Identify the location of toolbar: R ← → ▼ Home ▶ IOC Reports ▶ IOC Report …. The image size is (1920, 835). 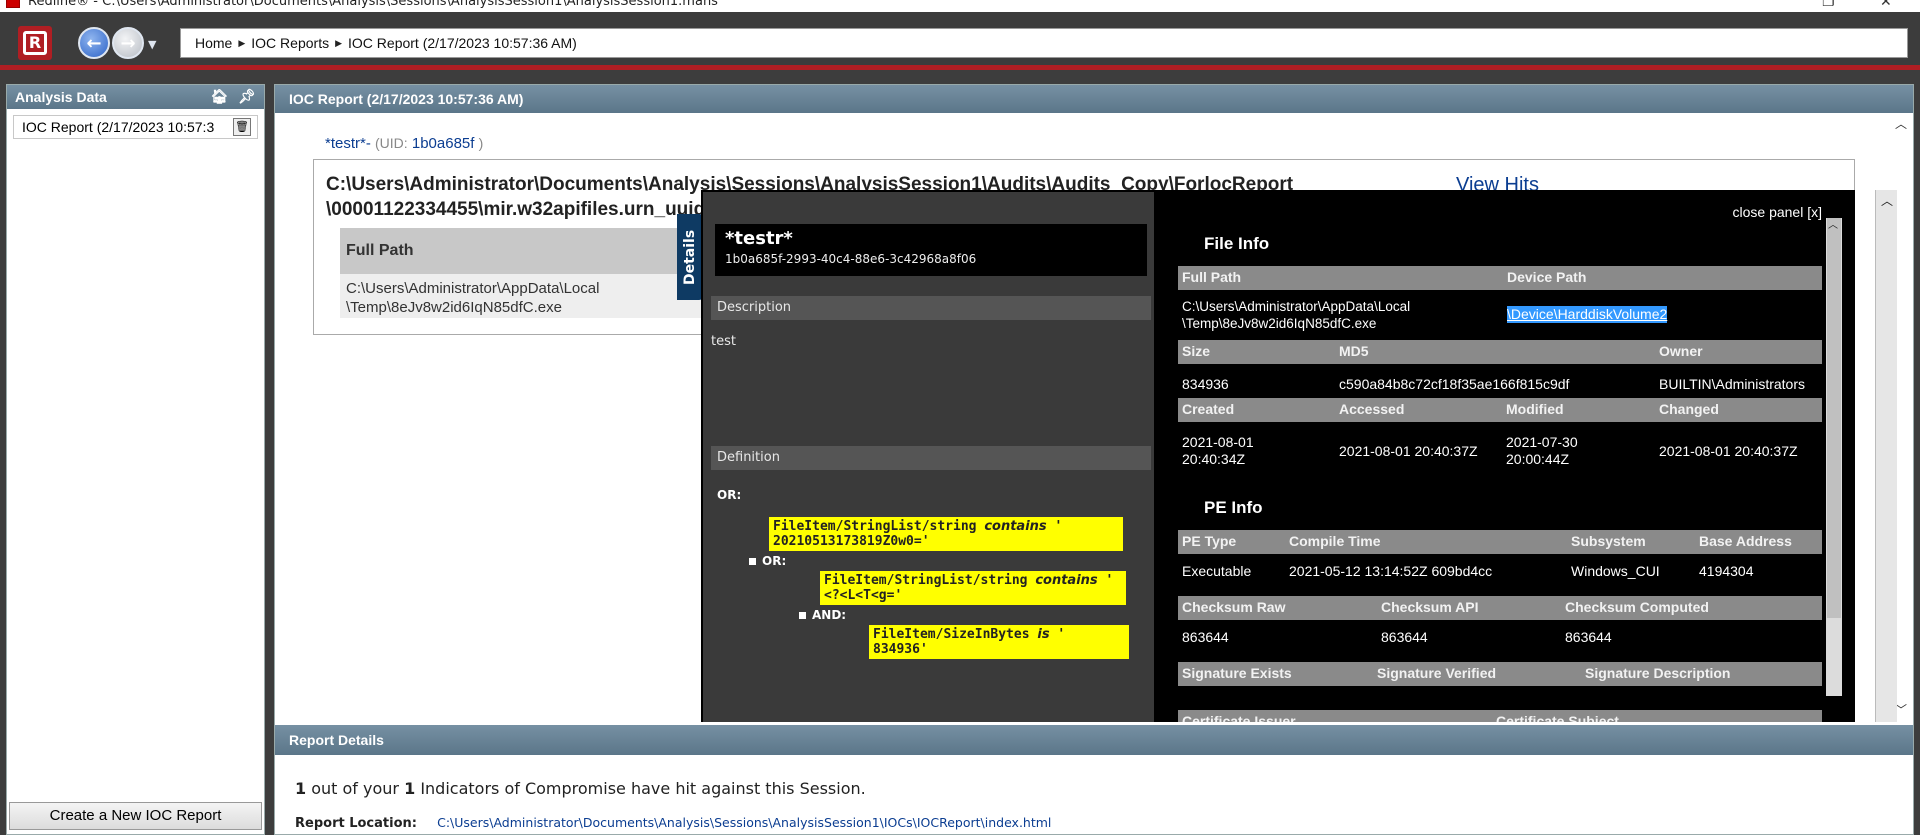
(960, 41).